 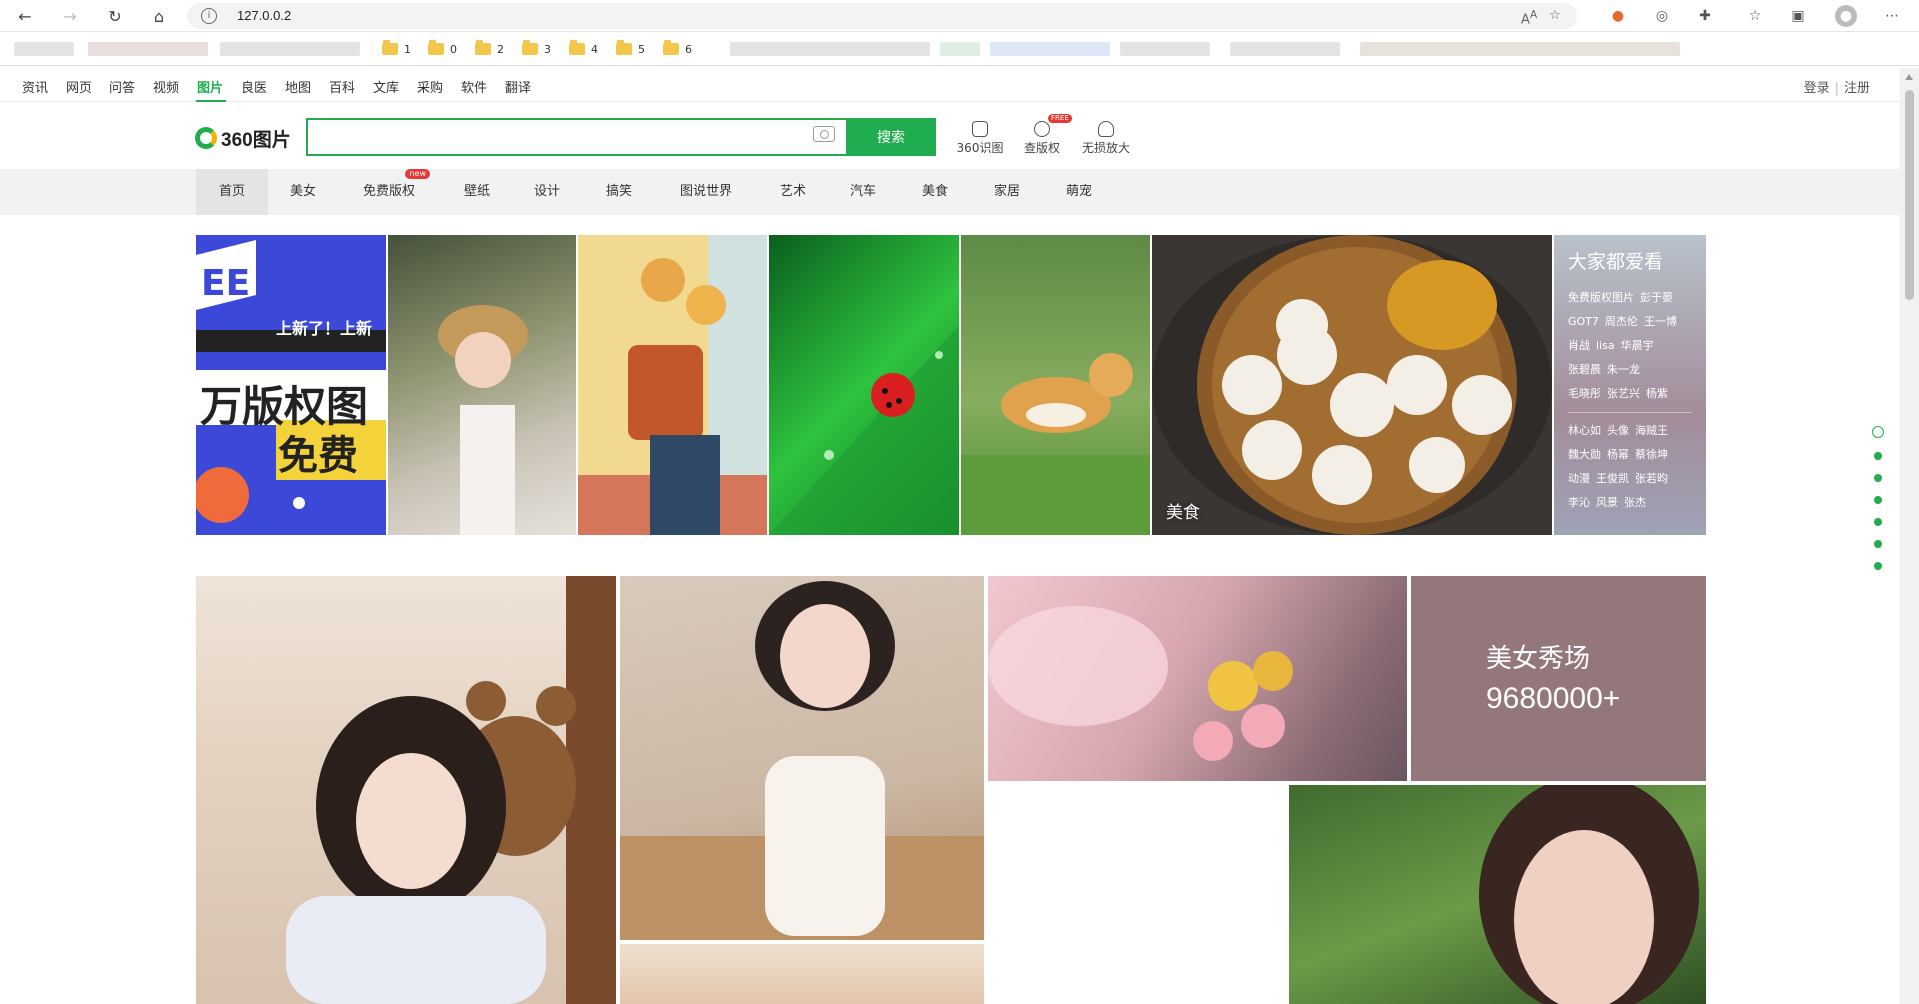 What do you see at coordinates (1042, 135) in the screenshot?
I see `tool-copyright: FREE 查版权` at bounding box center [1042, 135].